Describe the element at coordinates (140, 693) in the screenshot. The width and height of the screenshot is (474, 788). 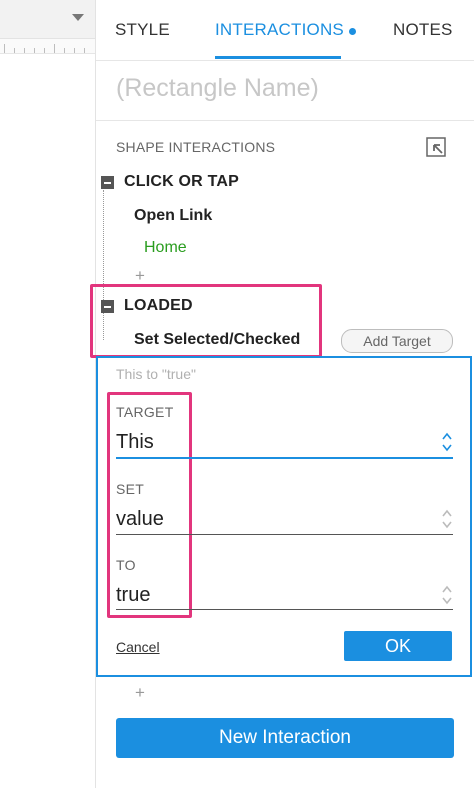
I see `add-action-icon: +` at that location.